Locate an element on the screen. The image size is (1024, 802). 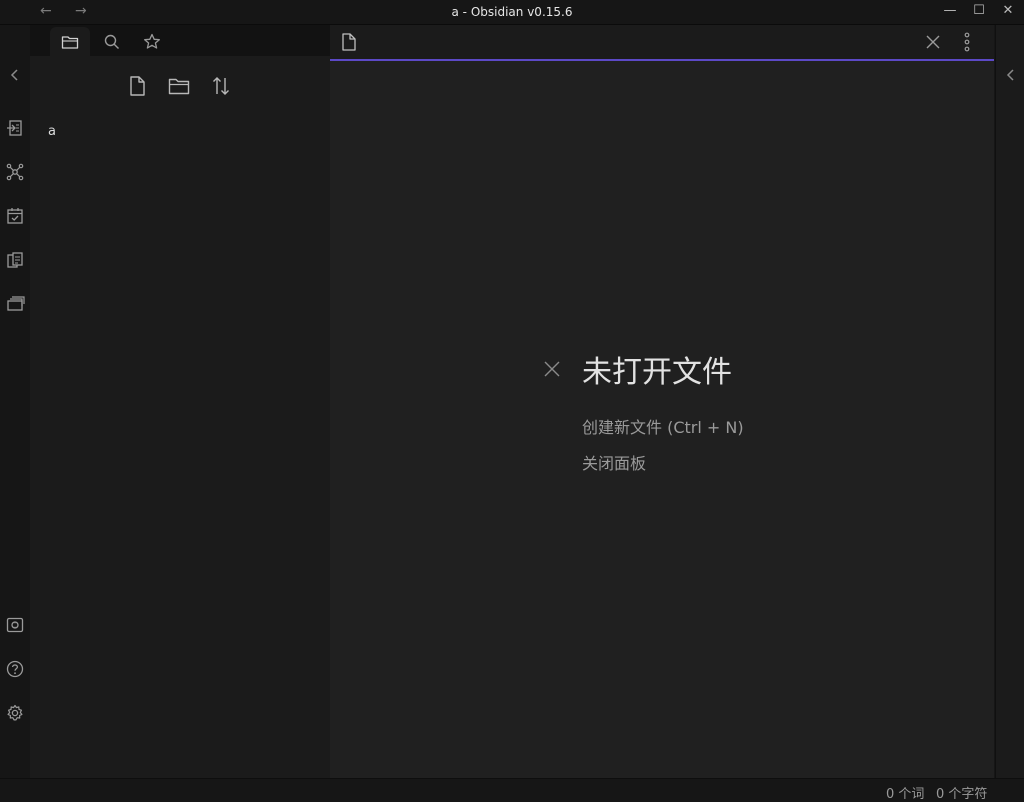
slides-icon is located at coordinates (15, 304).